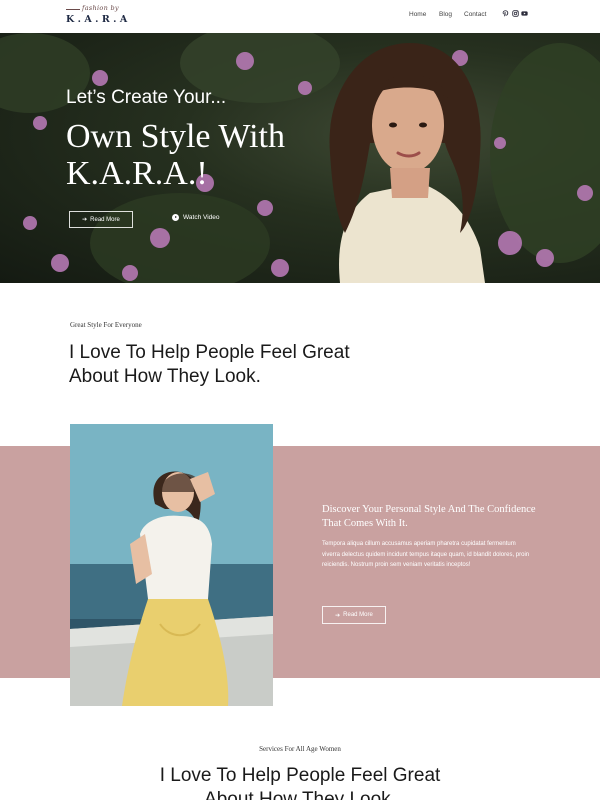 The height and width of the screenshot is (800, 600). I want to click on feature-read-more-button: ➔ Read More, so click(354, 615).